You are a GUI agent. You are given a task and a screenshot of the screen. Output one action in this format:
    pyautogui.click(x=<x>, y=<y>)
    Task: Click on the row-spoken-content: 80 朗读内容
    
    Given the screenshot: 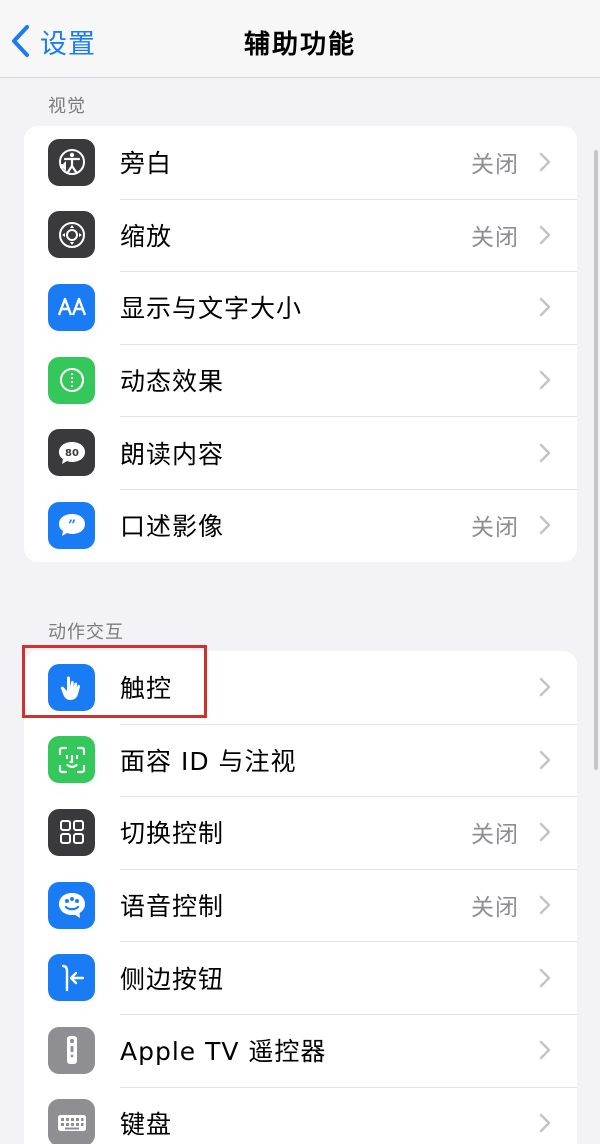 What is the action you would take?
    pyautogui.click(x=300, y=452)
    